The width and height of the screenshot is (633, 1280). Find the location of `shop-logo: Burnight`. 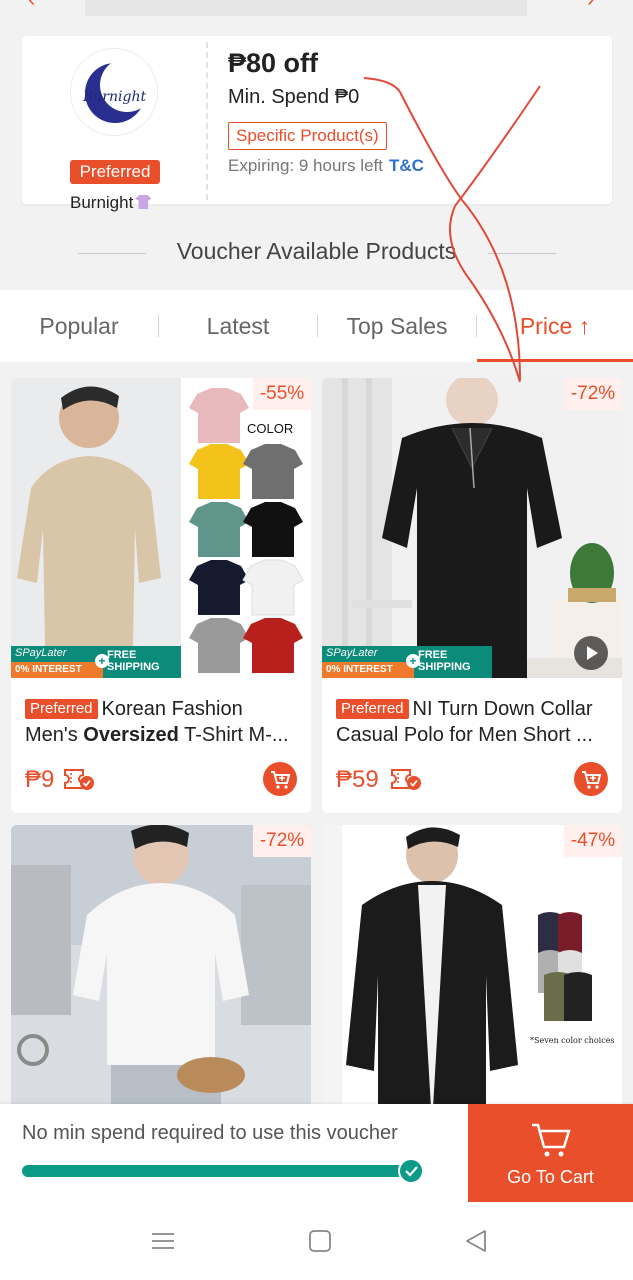

shop-logo: Burnight is located at coordinates (114, 92).